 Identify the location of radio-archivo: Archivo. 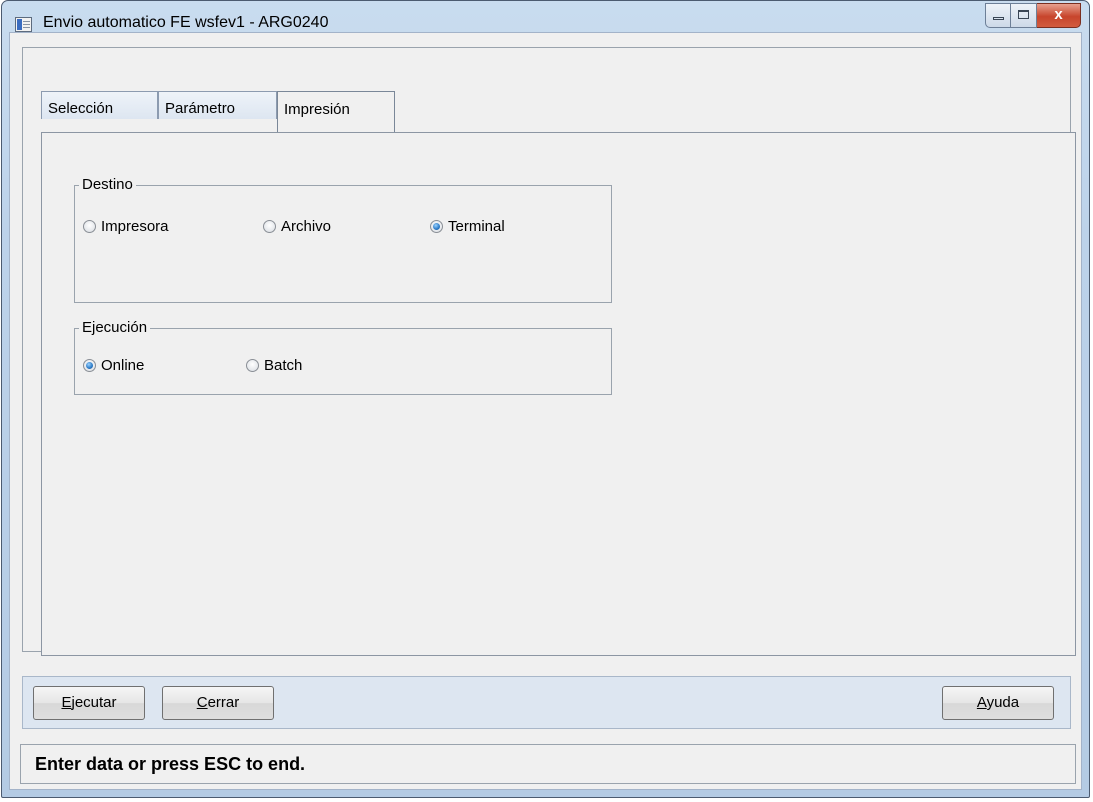
(297, 226).